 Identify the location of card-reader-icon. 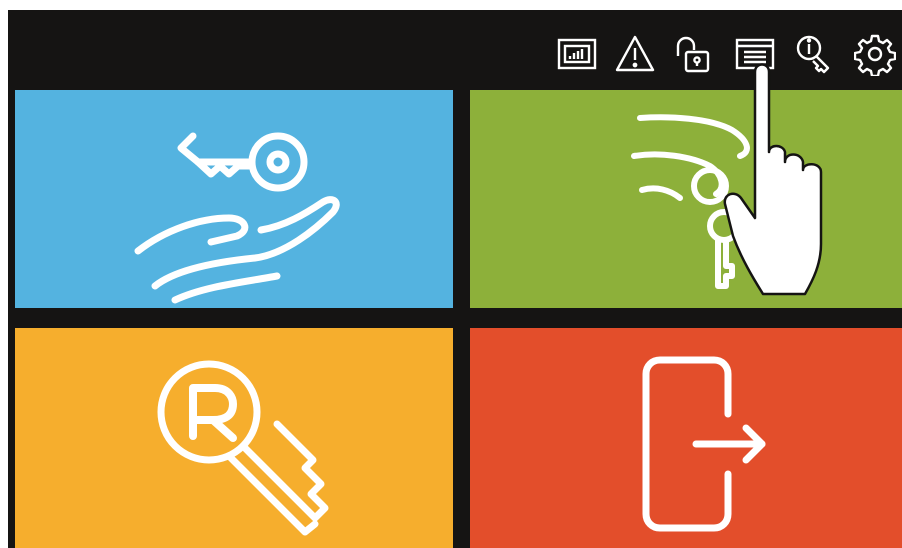
(755, 54).